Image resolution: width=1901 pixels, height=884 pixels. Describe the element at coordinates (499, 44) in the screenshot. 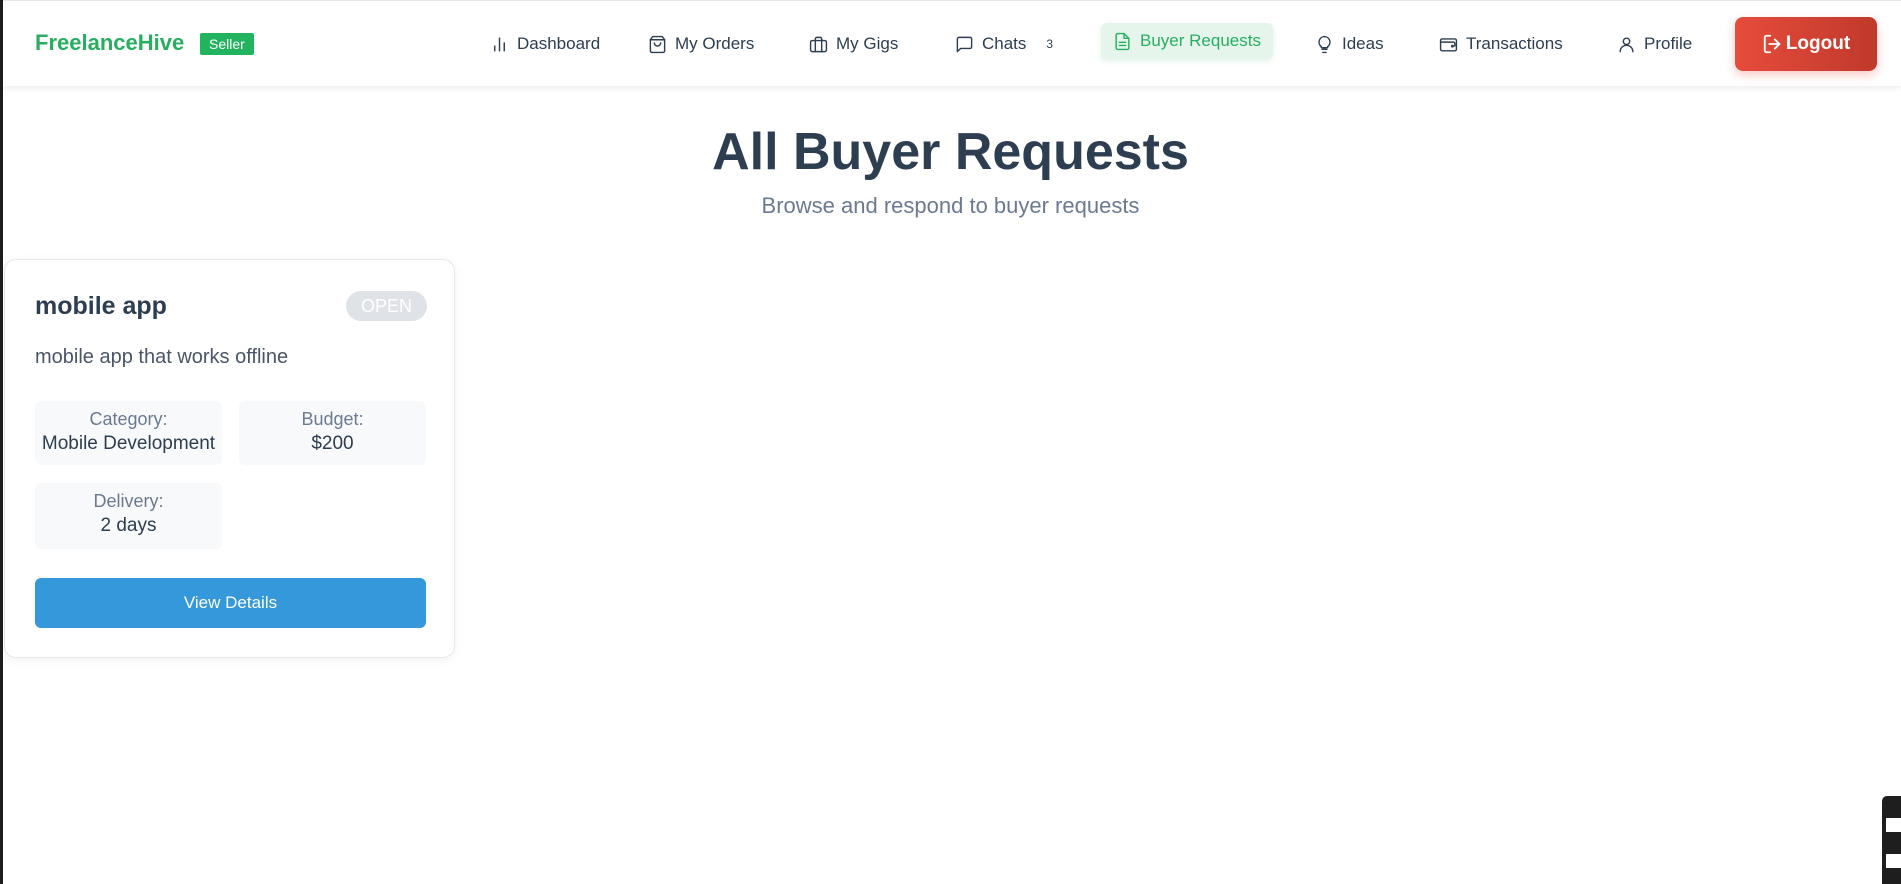

I see `bar-chart-icon` at that location.